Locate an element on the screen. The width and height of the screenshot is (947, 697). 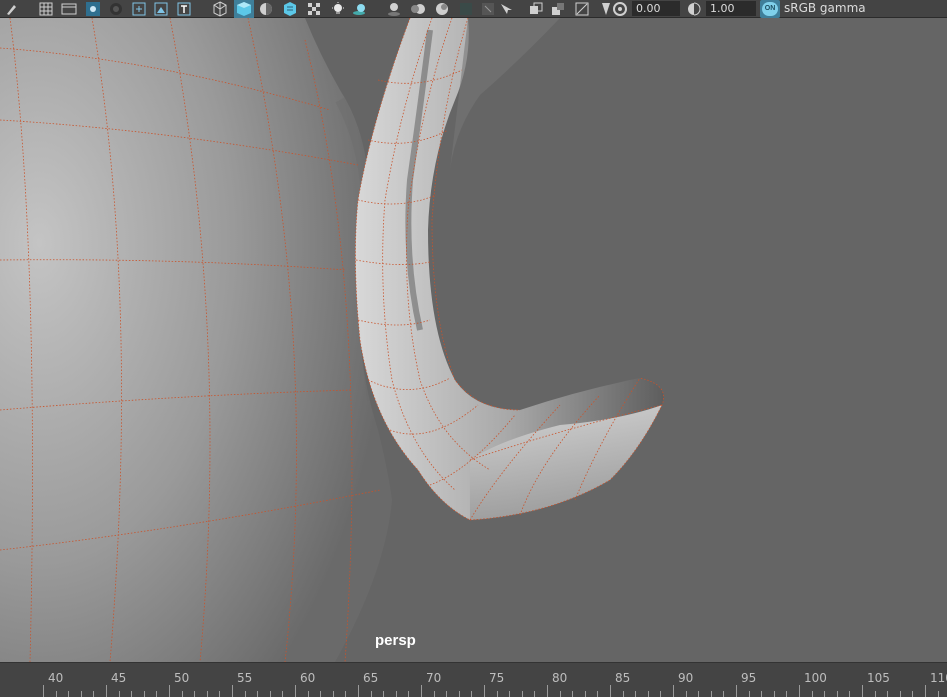
color-management-badge: ON is located at coordinates (770, 9).